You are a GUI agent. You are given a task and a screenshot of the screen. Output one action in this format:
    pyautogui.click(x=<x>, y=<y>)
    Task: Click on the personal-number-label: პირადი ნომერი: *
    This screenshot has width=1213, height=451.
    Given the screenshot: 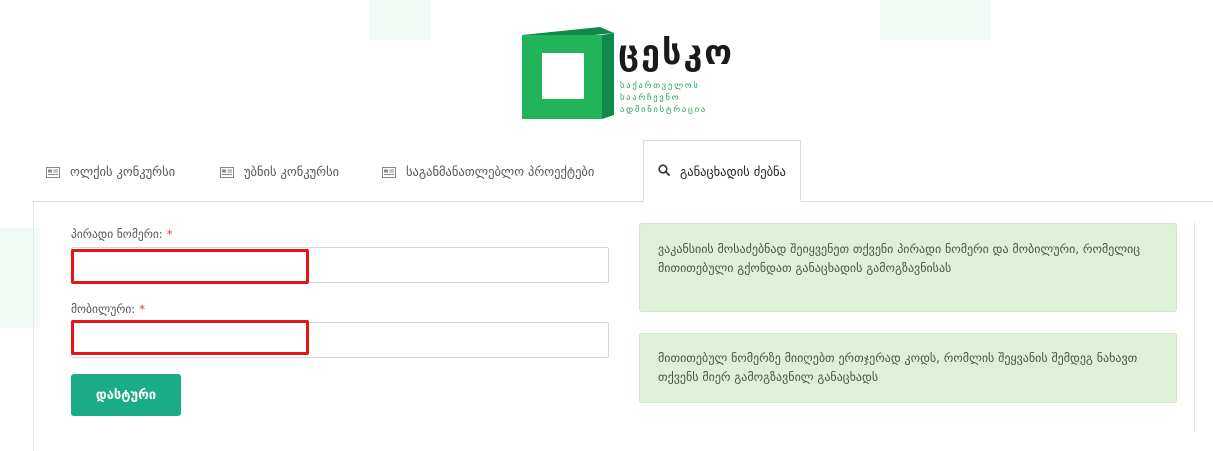 What is the action you would take?
    pyautogui.click(x=122, y=234)
    